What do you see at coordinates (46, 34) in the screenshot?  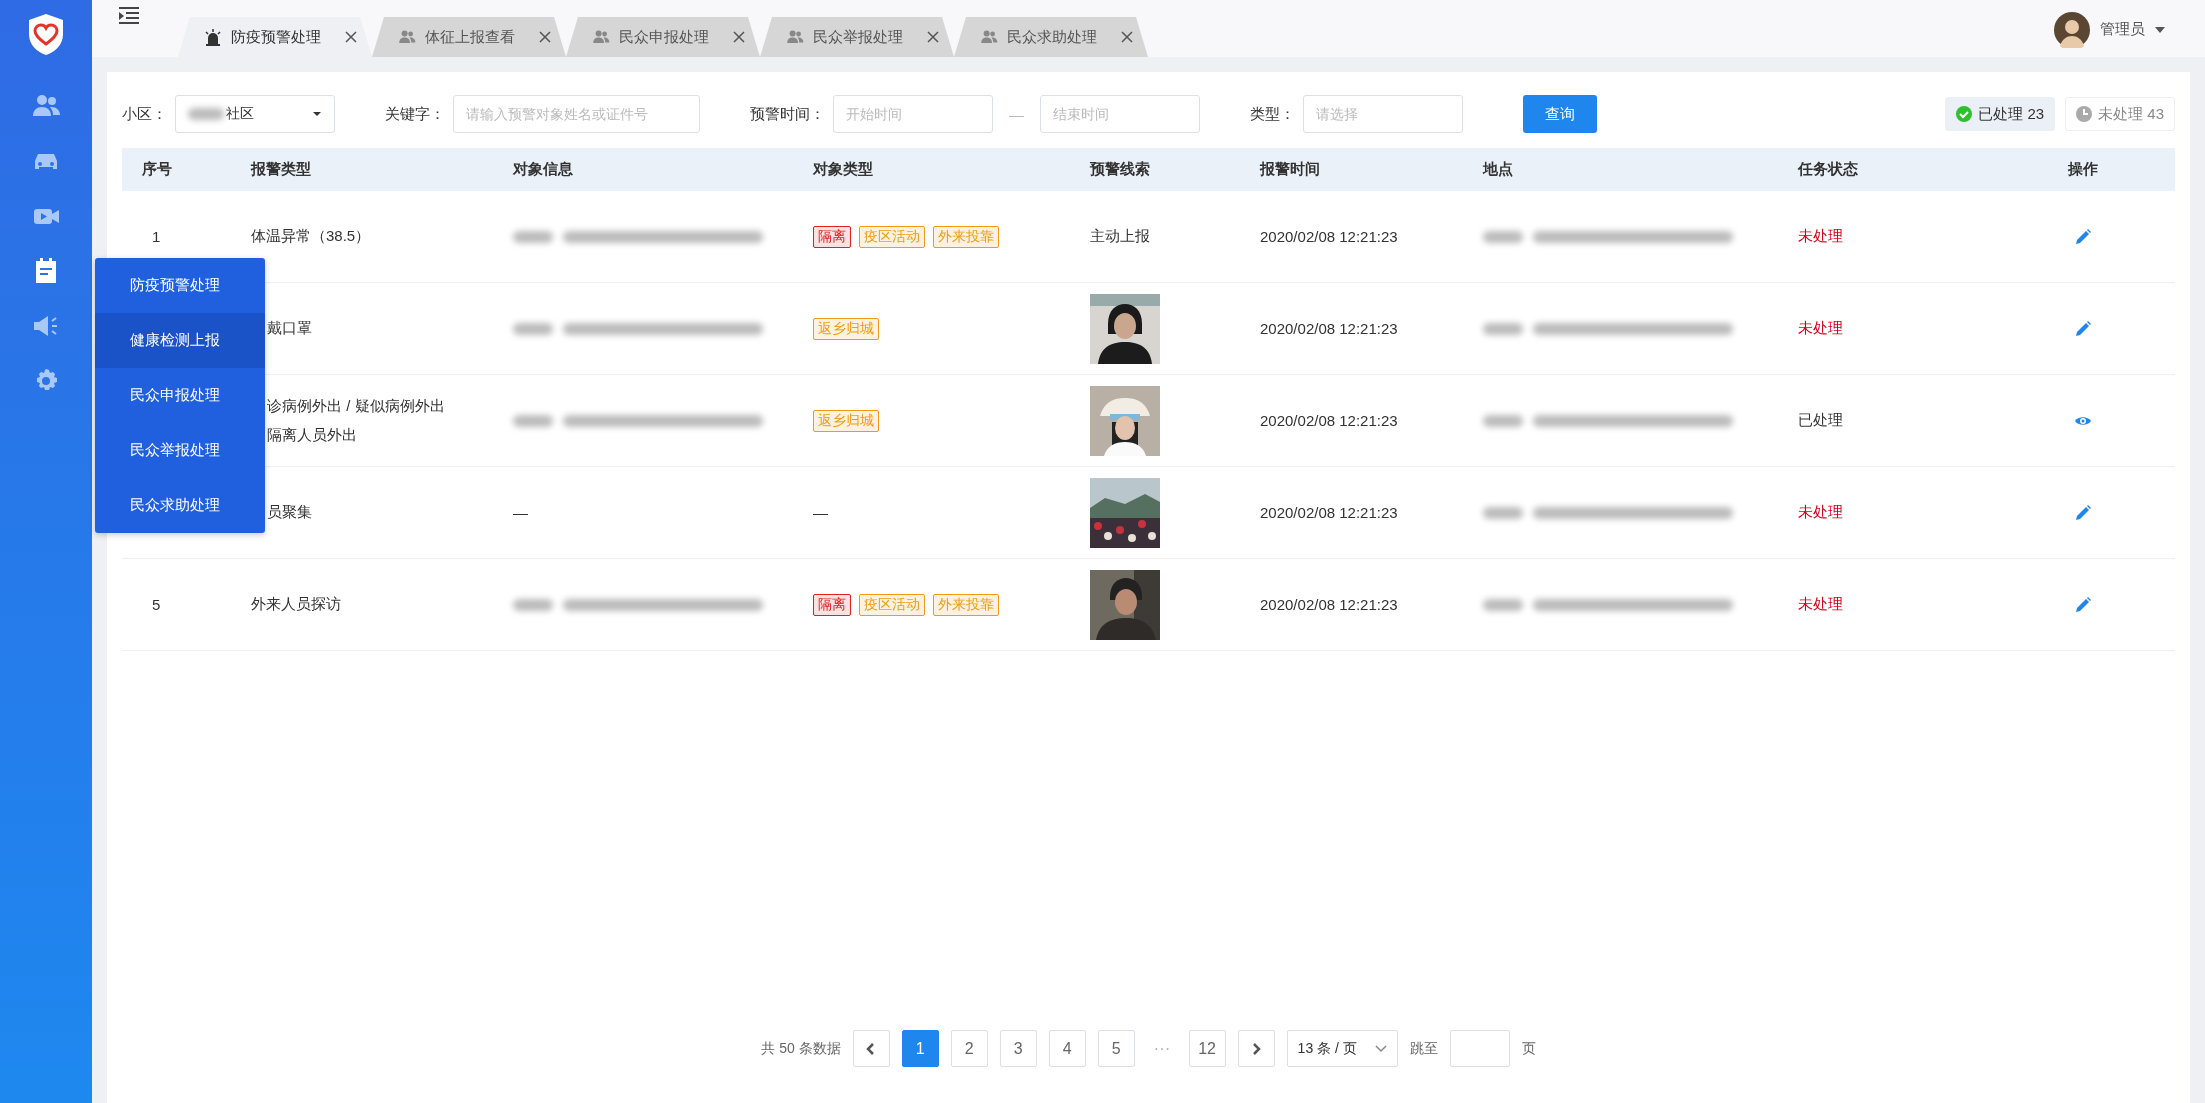 I see `logo-icon` at bounding box center [46, 34].